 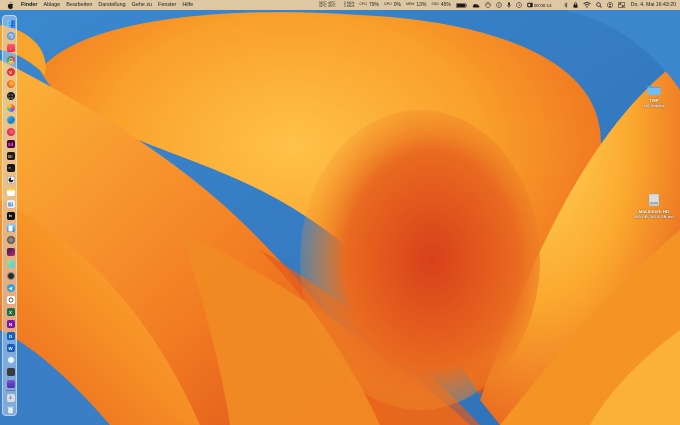 I want to click on dock-launchpad-icon, so click(x=10, y=96).